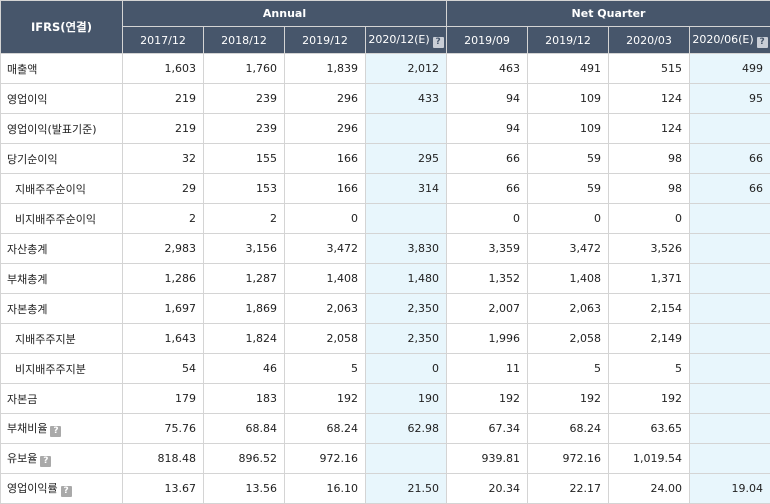 The image size is (770, 504). I want to click on table-row: 비지배주주순이익220000, so click(385, 219).